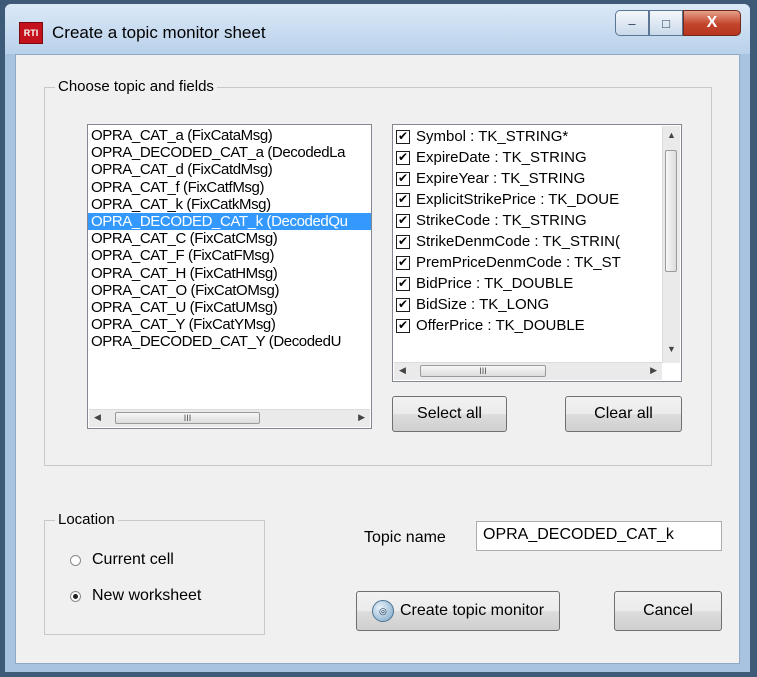  Describe the element at coordinates (154, 573) in the screenshot. I see `location-group: Location Current cell New worksheet` at that location.